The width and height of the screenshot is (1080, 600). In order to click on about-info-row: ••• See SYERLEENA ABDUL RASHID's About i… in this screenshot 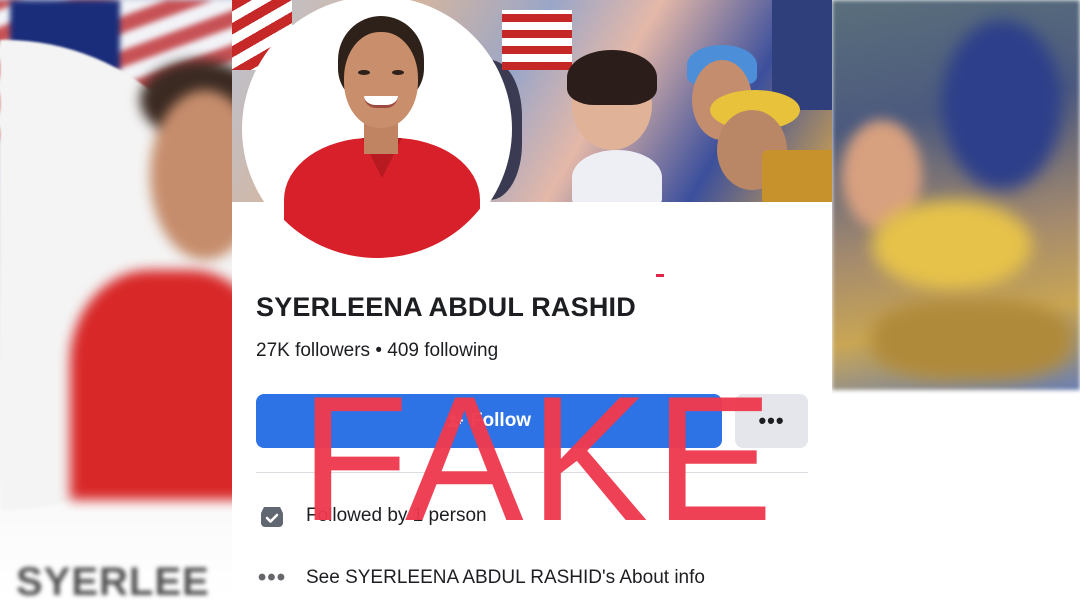, I will do `click(480, 578)`.